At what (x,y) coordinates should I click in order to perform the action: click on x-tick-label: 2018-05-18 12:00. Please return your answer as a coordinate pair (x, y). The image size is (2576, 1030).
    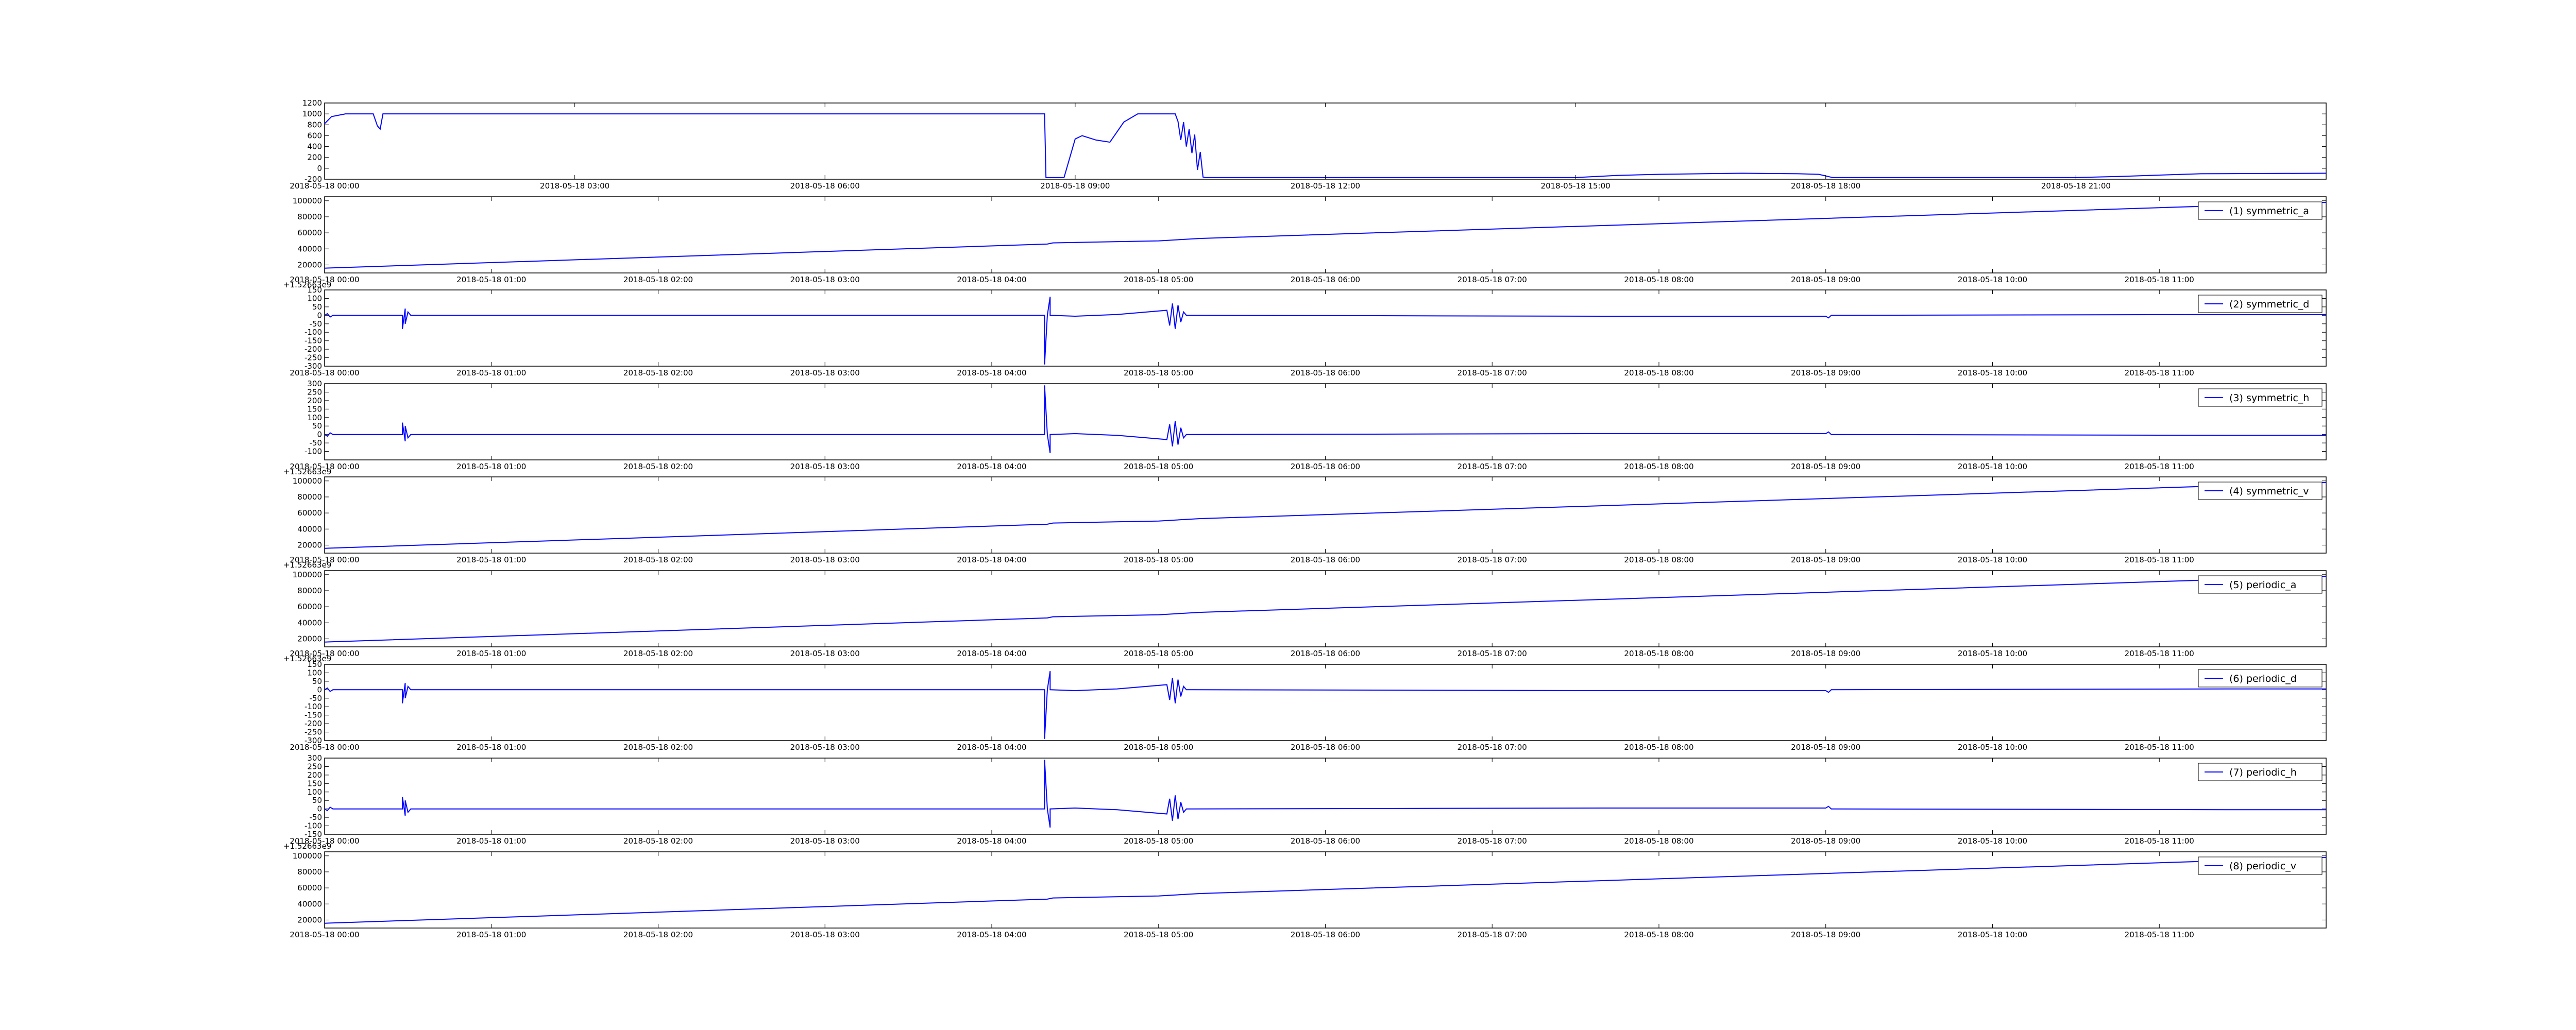
    Looking at the image, I should click on (1325, 186).